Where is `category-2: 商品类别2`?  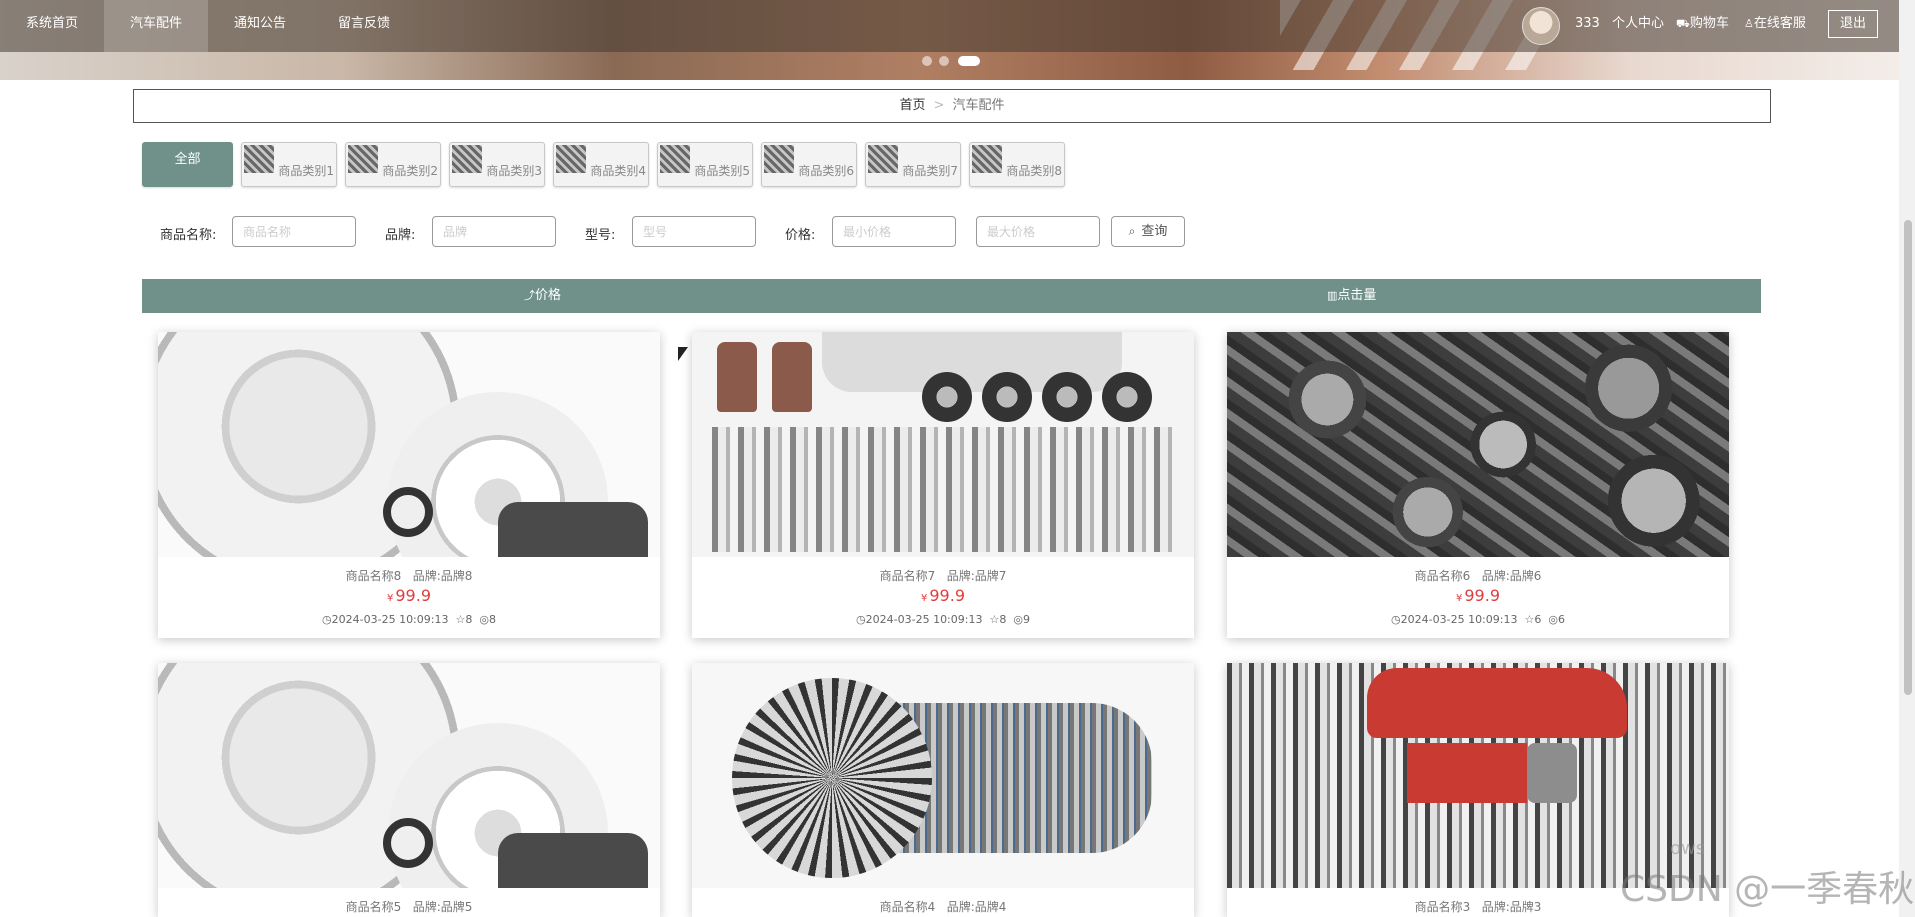
category-2: 商品类别2 is located at coordinates (393, 164).